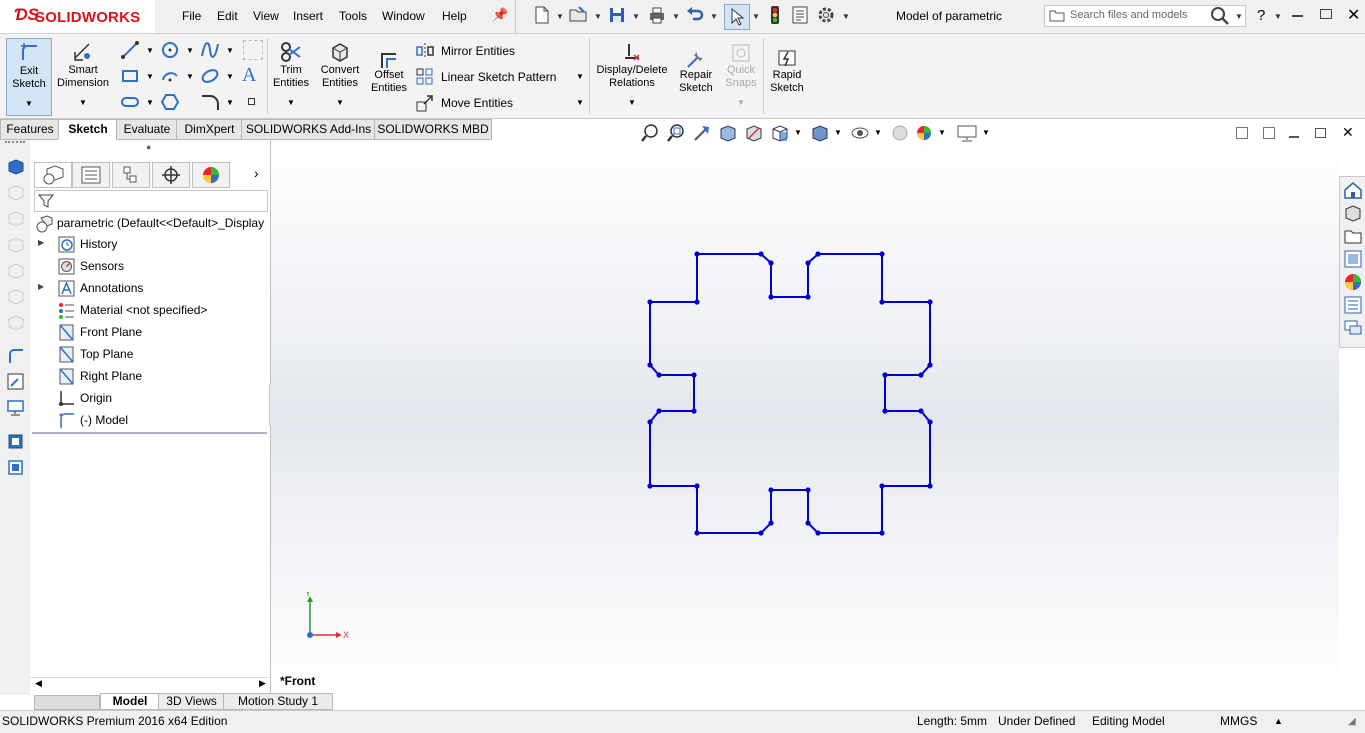 The image size is (1365, 733). What do you see at coordinates (130, 50) in the screenshot?
I see `line-icon` at bounding box center [130, 50].